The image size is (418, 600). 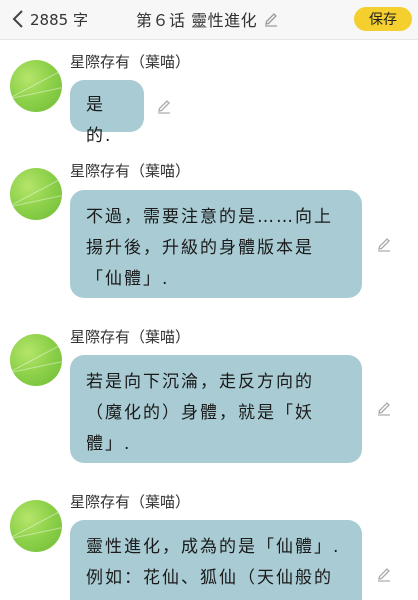 What do you see at coordinates (383, 19) in the screenshot?
I see `save-button: 保存` at bounding box center [383, 19].